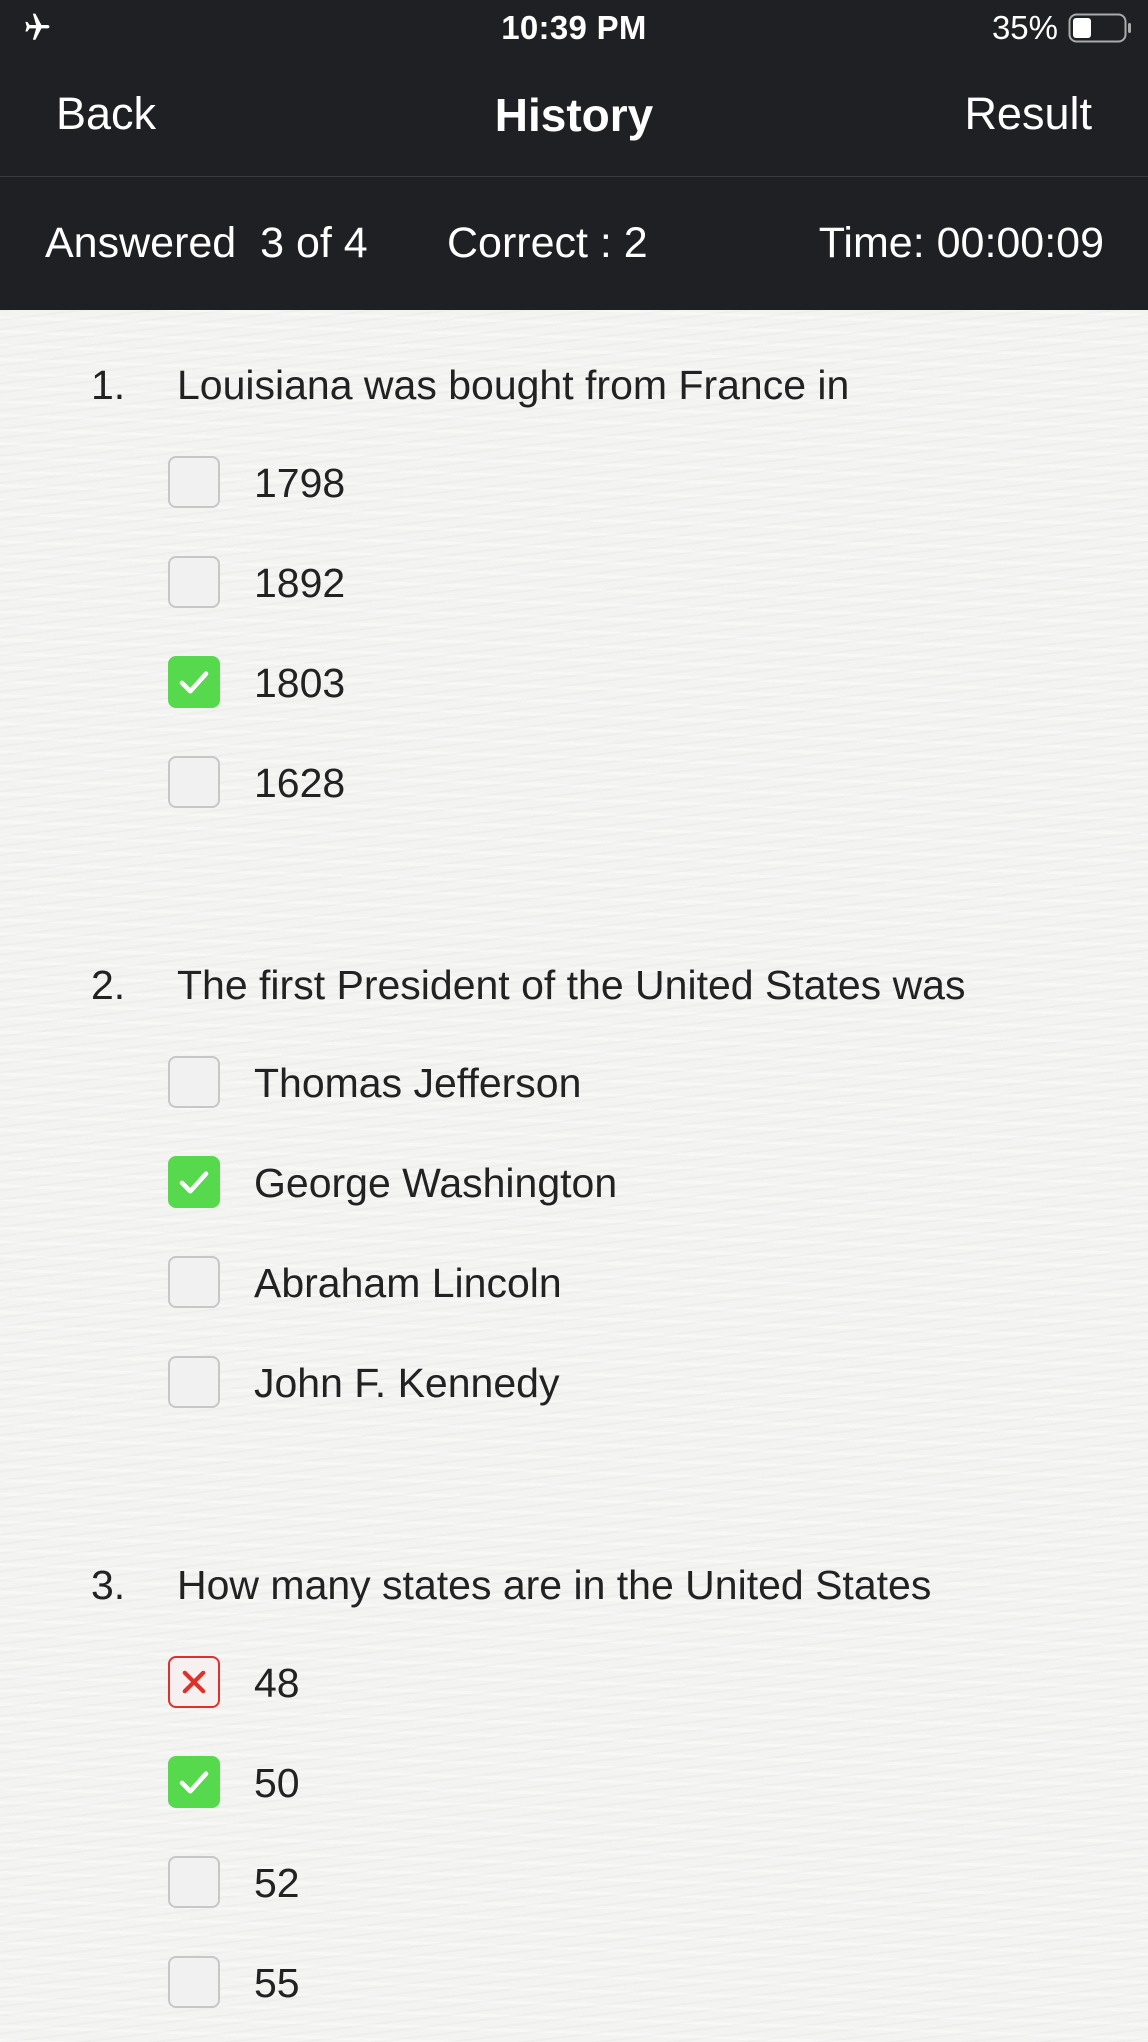  Describe the element at coordinates (518, 784) in the screenshot. I see `answer-option: 1628` at that location.